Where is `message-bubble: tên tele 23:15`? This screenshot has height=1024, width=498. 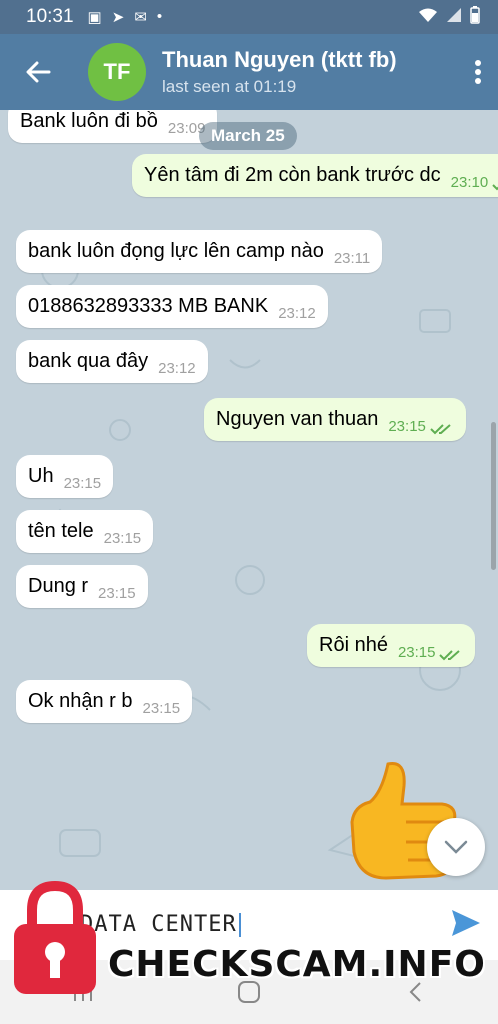 message-bubble: tên tele 23:15 is located at coordinates (85, 531).